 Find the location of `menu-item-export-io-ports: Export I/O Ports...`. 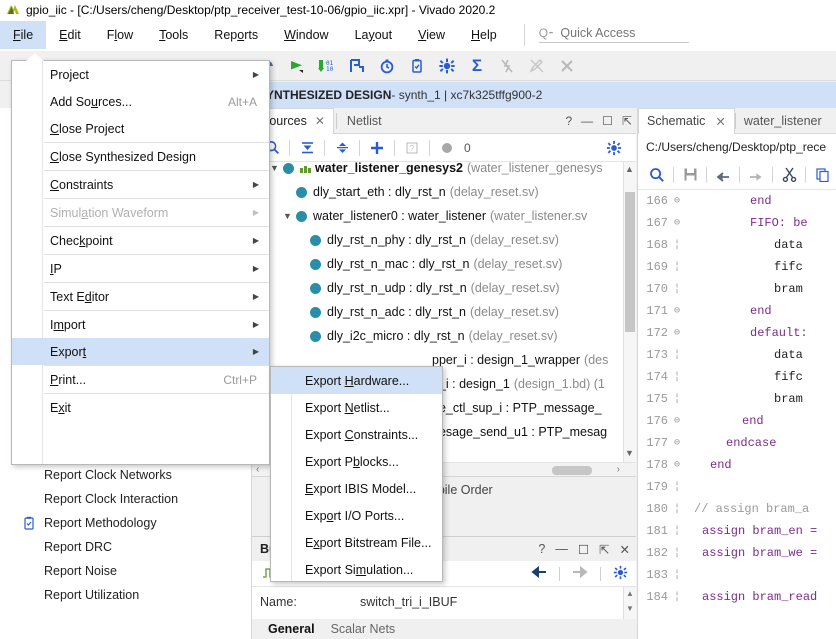

menu-item-export-io-ports: Export I/O Ports... is located at coordinates (356, 515).